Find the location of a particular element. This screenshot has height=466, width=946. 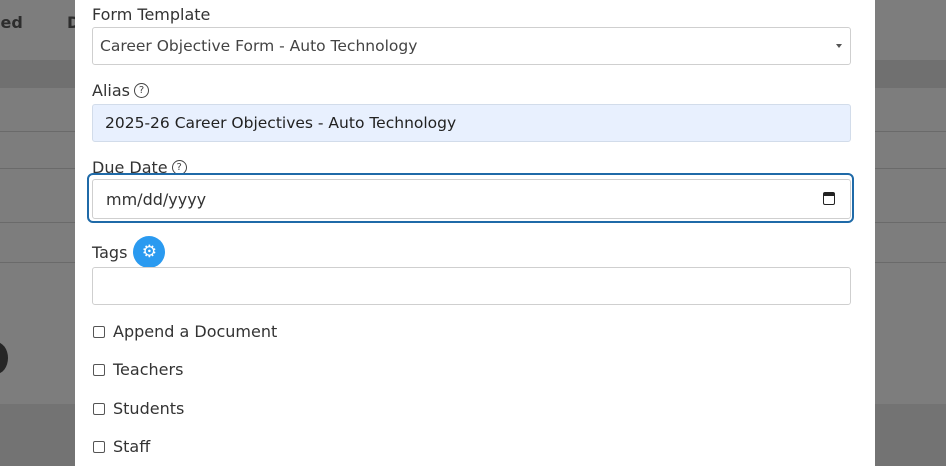

students-checkbox is located at coordinates (99, 408).